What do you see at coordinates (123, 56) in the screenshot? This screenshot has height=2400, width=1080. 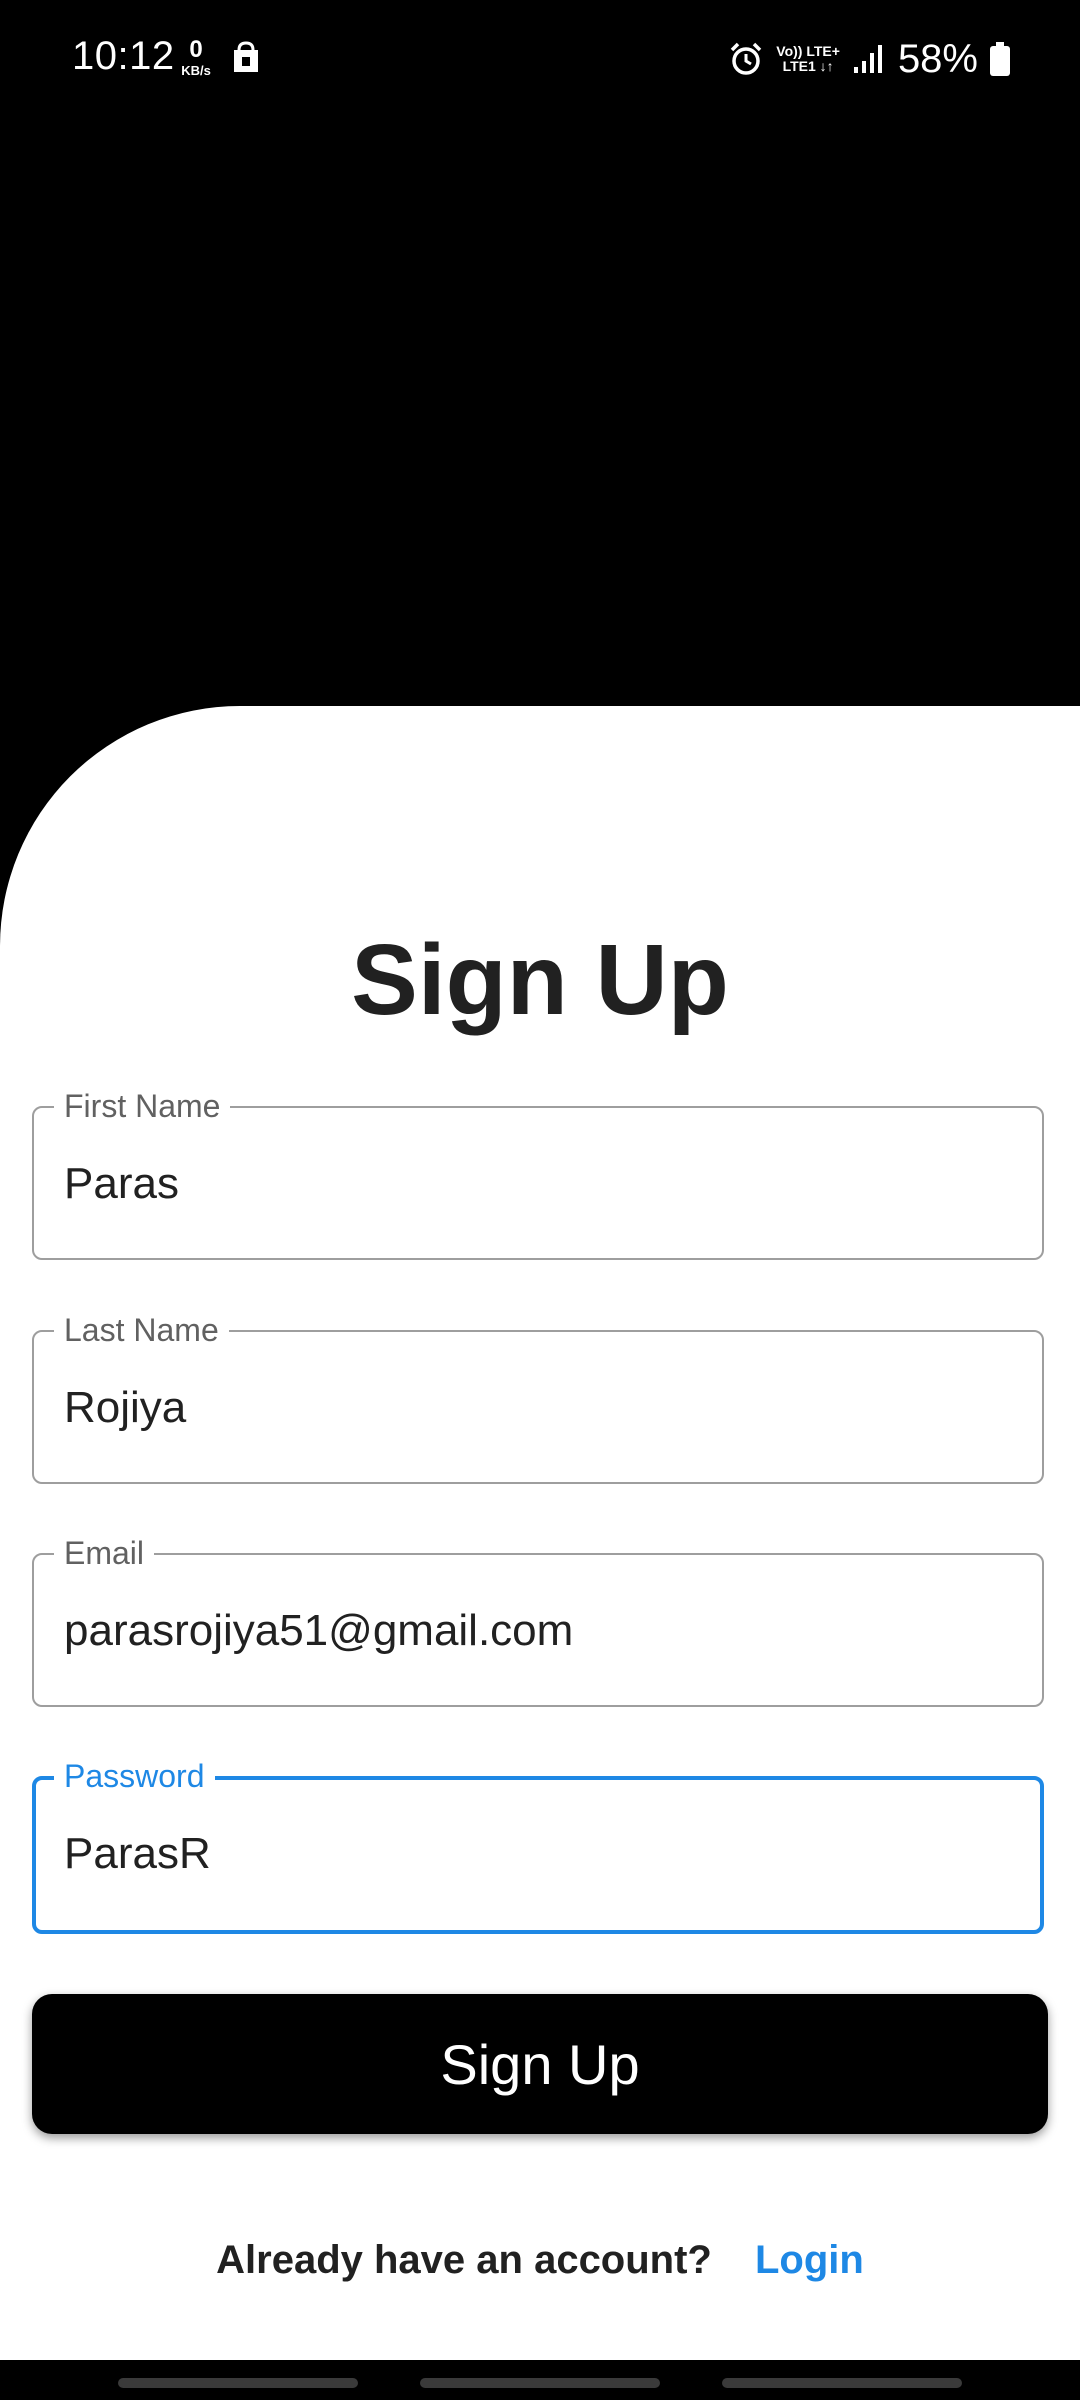 I see `status-time: 10:12` at bounding box center [123, 56].